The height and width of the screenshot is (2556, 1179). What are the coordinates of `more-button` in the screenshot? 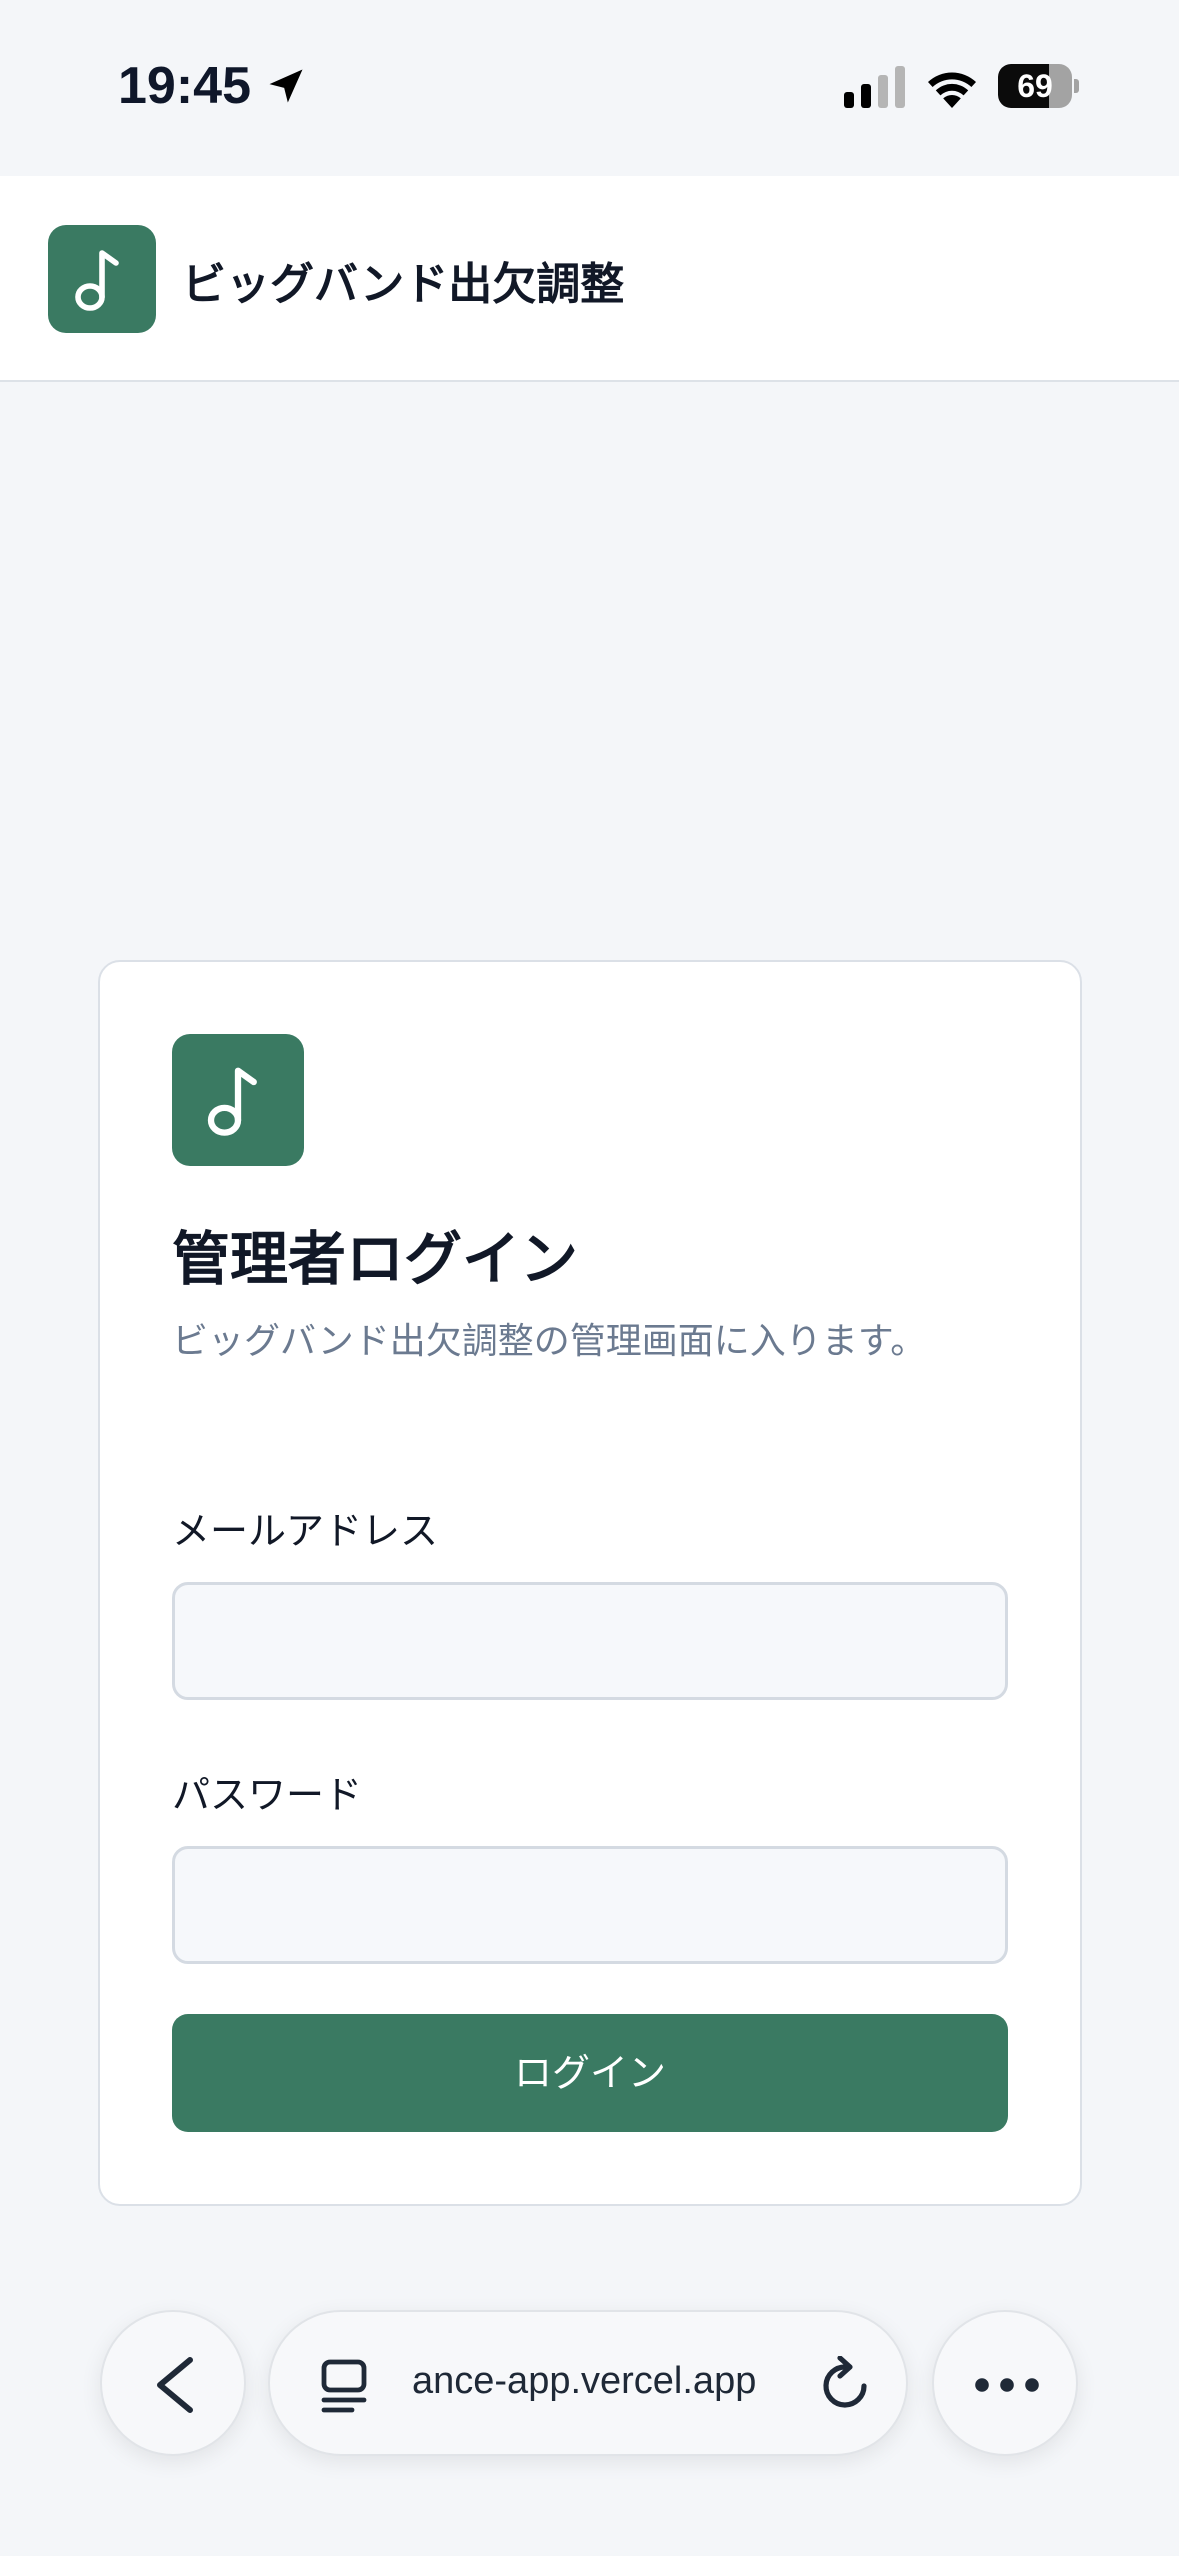 It's located at (1005, 2383).